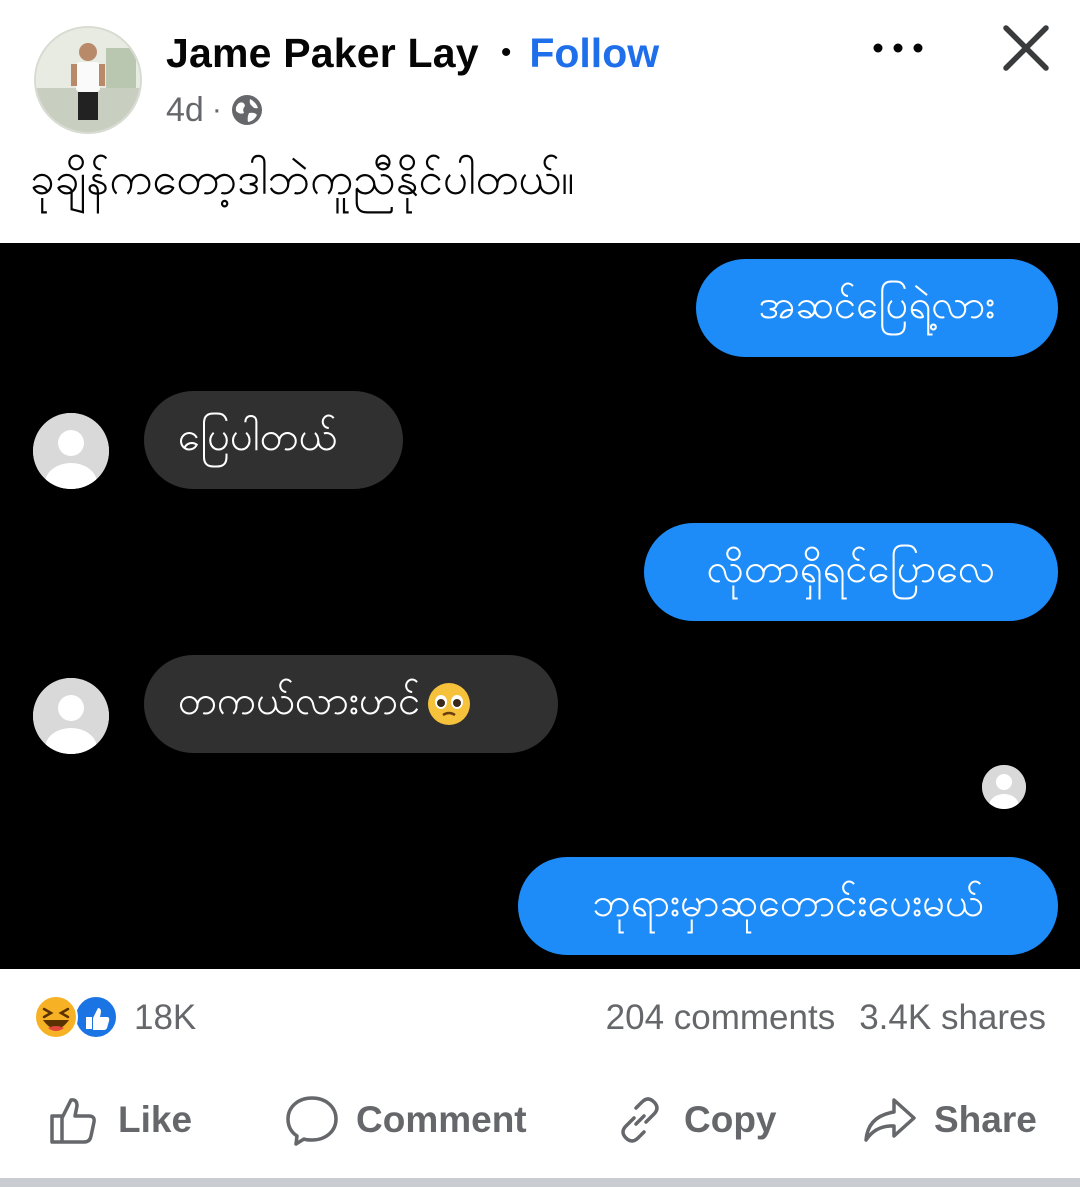 The width and height of the screenshot is (1080, 1187). Describe the element at coordinates (721, 1018) in the screenshot. I see `comments-count: 204 comments` at that location.